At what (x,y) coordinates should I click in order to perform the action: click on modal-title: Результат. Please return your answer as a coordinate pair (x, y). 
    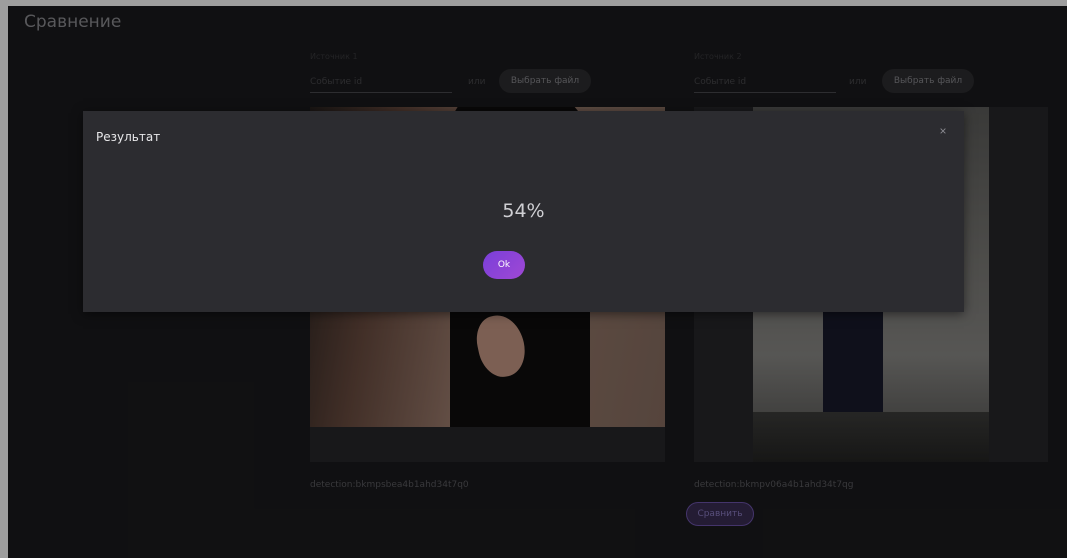
    Looking at the image, I should click on (128, 137).